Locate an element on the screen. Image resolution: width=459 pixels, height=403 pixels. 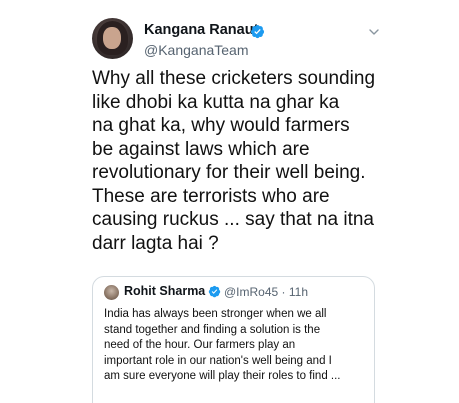
tweet-text-line: causing ruckus ... say that na itna is located at coordinates (233, 219).